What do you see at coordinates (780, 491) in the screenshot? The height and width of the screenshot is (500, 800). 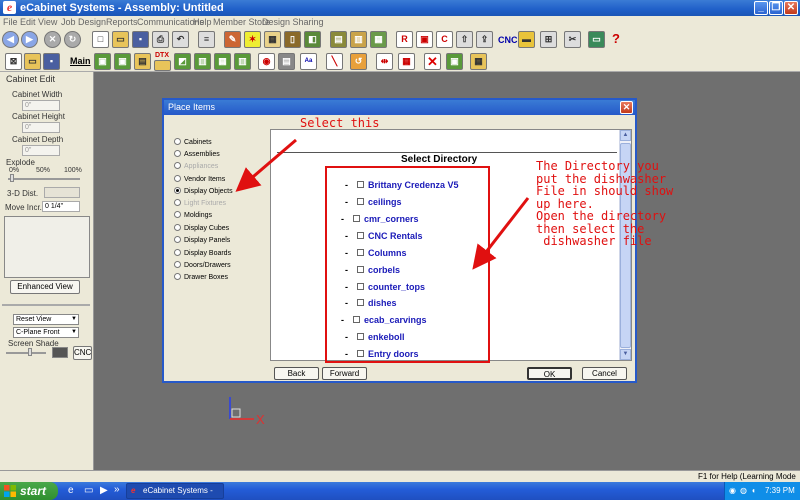 I see `clock: 7:39 PM` at bounding box center [780, 491].